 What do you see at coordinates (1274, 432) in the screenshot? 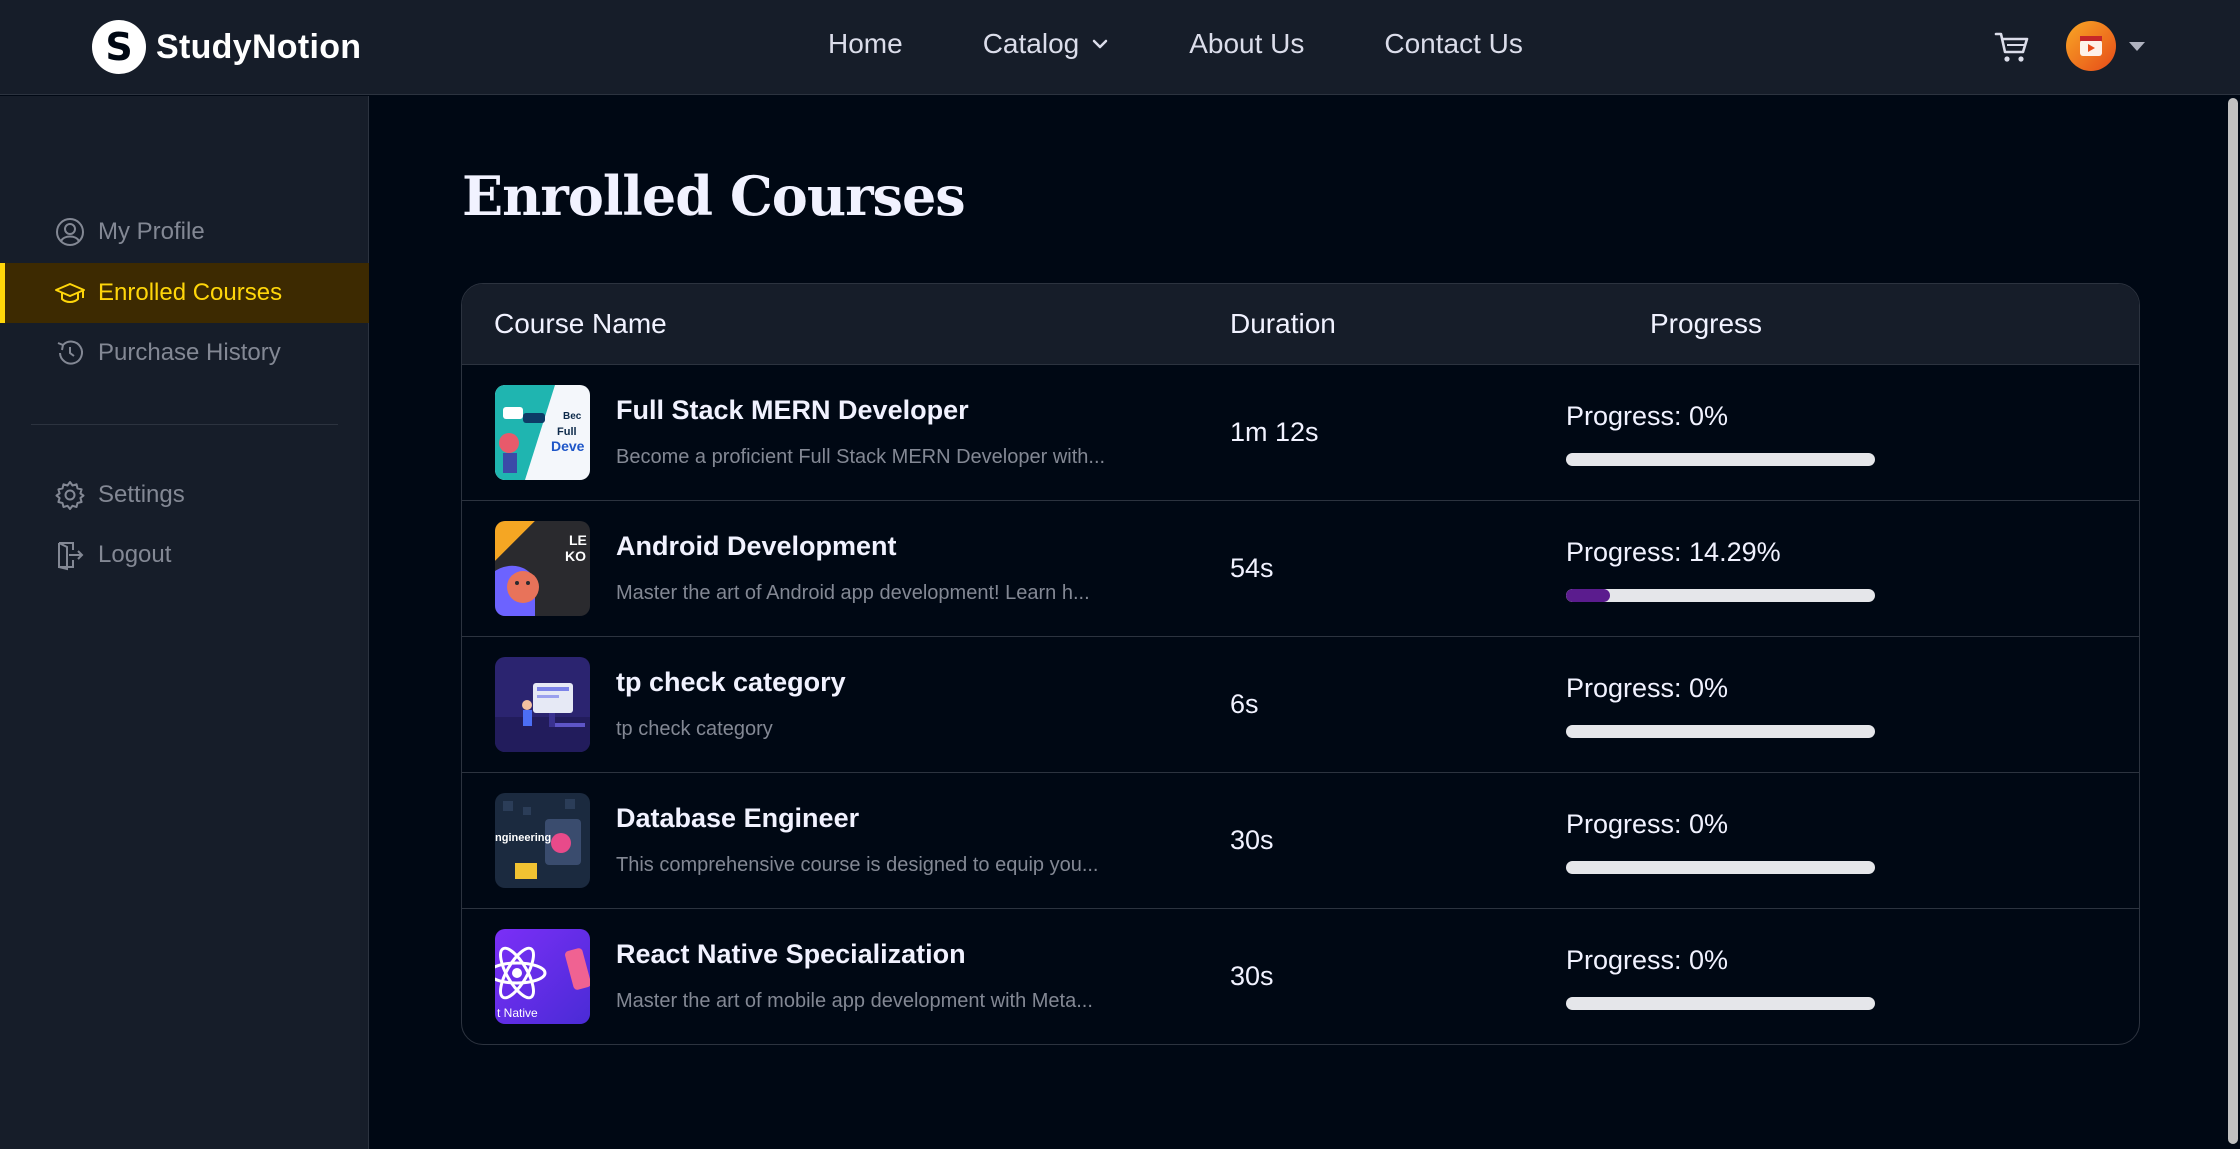
I see `course-duration: 1m 12s` at bounding box center [1274, 432].